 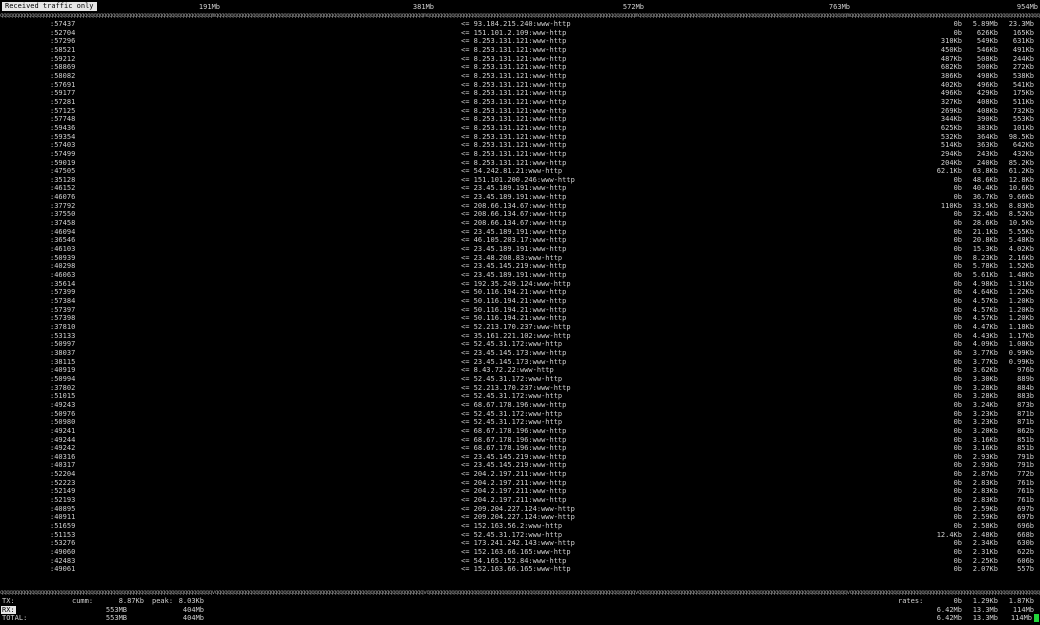 I want to click on connection-source-port: :50980, so click(x=63, y=422).